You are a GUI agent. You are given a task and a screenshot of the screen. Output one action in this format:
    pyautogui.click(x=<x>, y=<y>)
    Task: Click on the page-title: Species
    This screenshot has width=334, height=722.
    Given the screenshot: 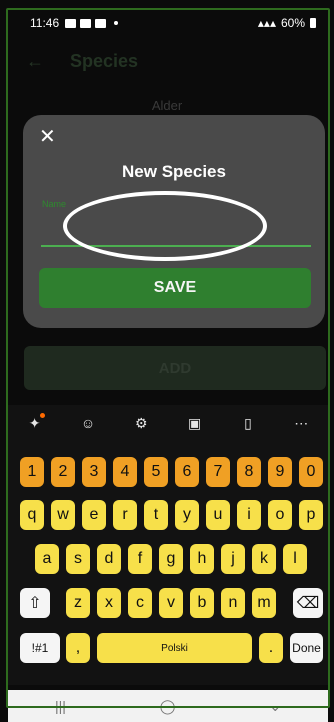 What is the action you would take?
    pyautogui.click(x=104, y=60)
    